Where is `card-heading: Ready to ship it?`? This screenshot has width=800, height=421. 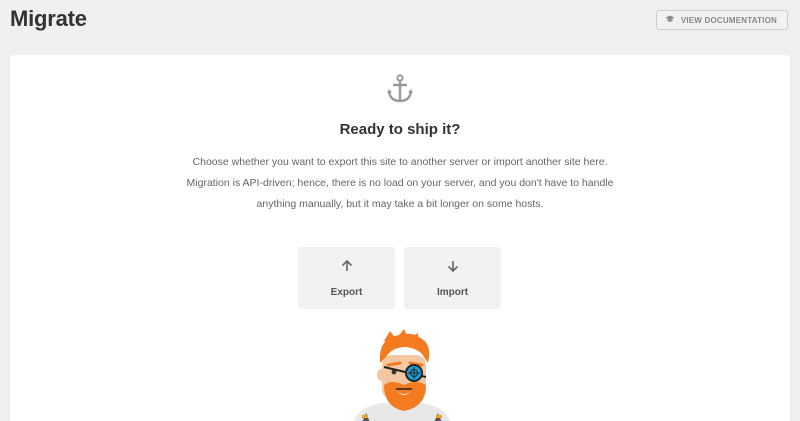 card-heading: Ready to ship it? is located at coordinates (400, 129).